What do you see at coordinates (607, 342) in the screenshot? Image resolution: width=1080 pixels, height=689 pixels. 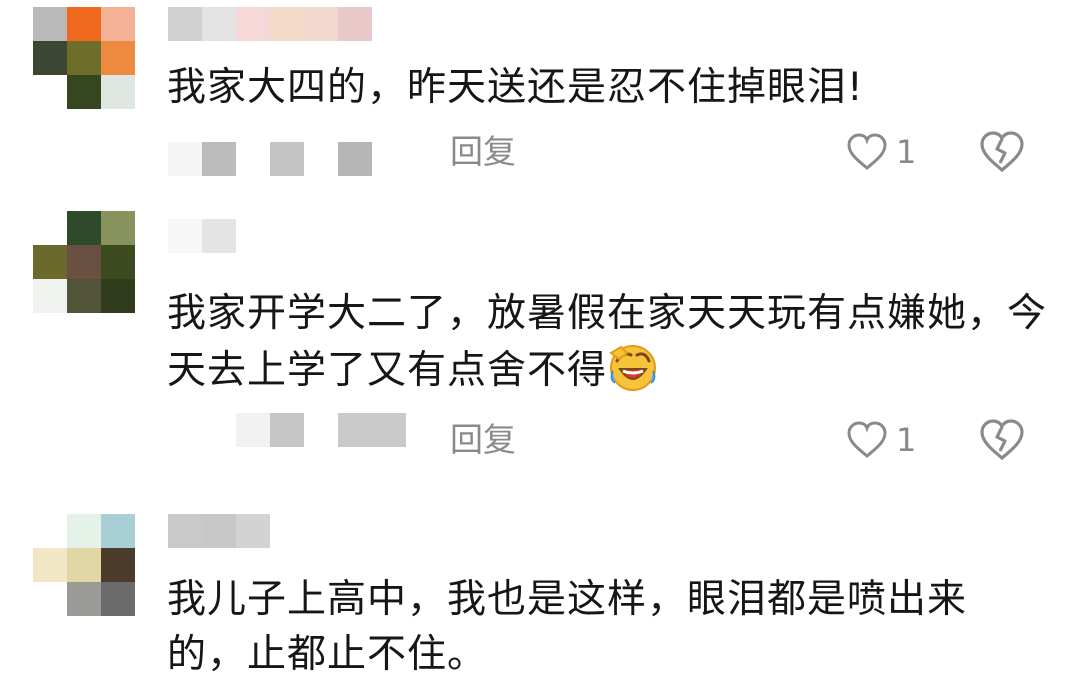 I see `comment-text: 我家开学大二了，放暑假在家天天玩有点嫌她，今天去上学了又有点舍不得` at bounding box center [607, 342].